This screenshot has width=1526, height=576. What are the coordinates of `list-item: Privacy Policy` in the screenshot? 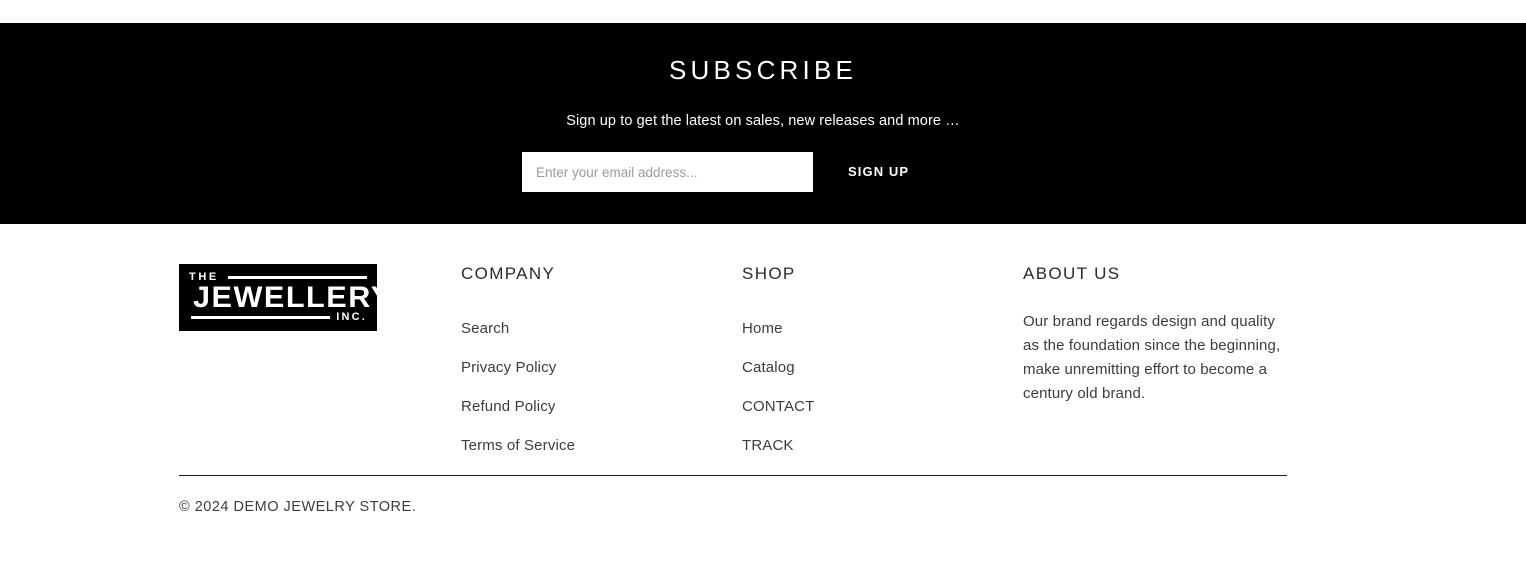 It's located at (591, 367).